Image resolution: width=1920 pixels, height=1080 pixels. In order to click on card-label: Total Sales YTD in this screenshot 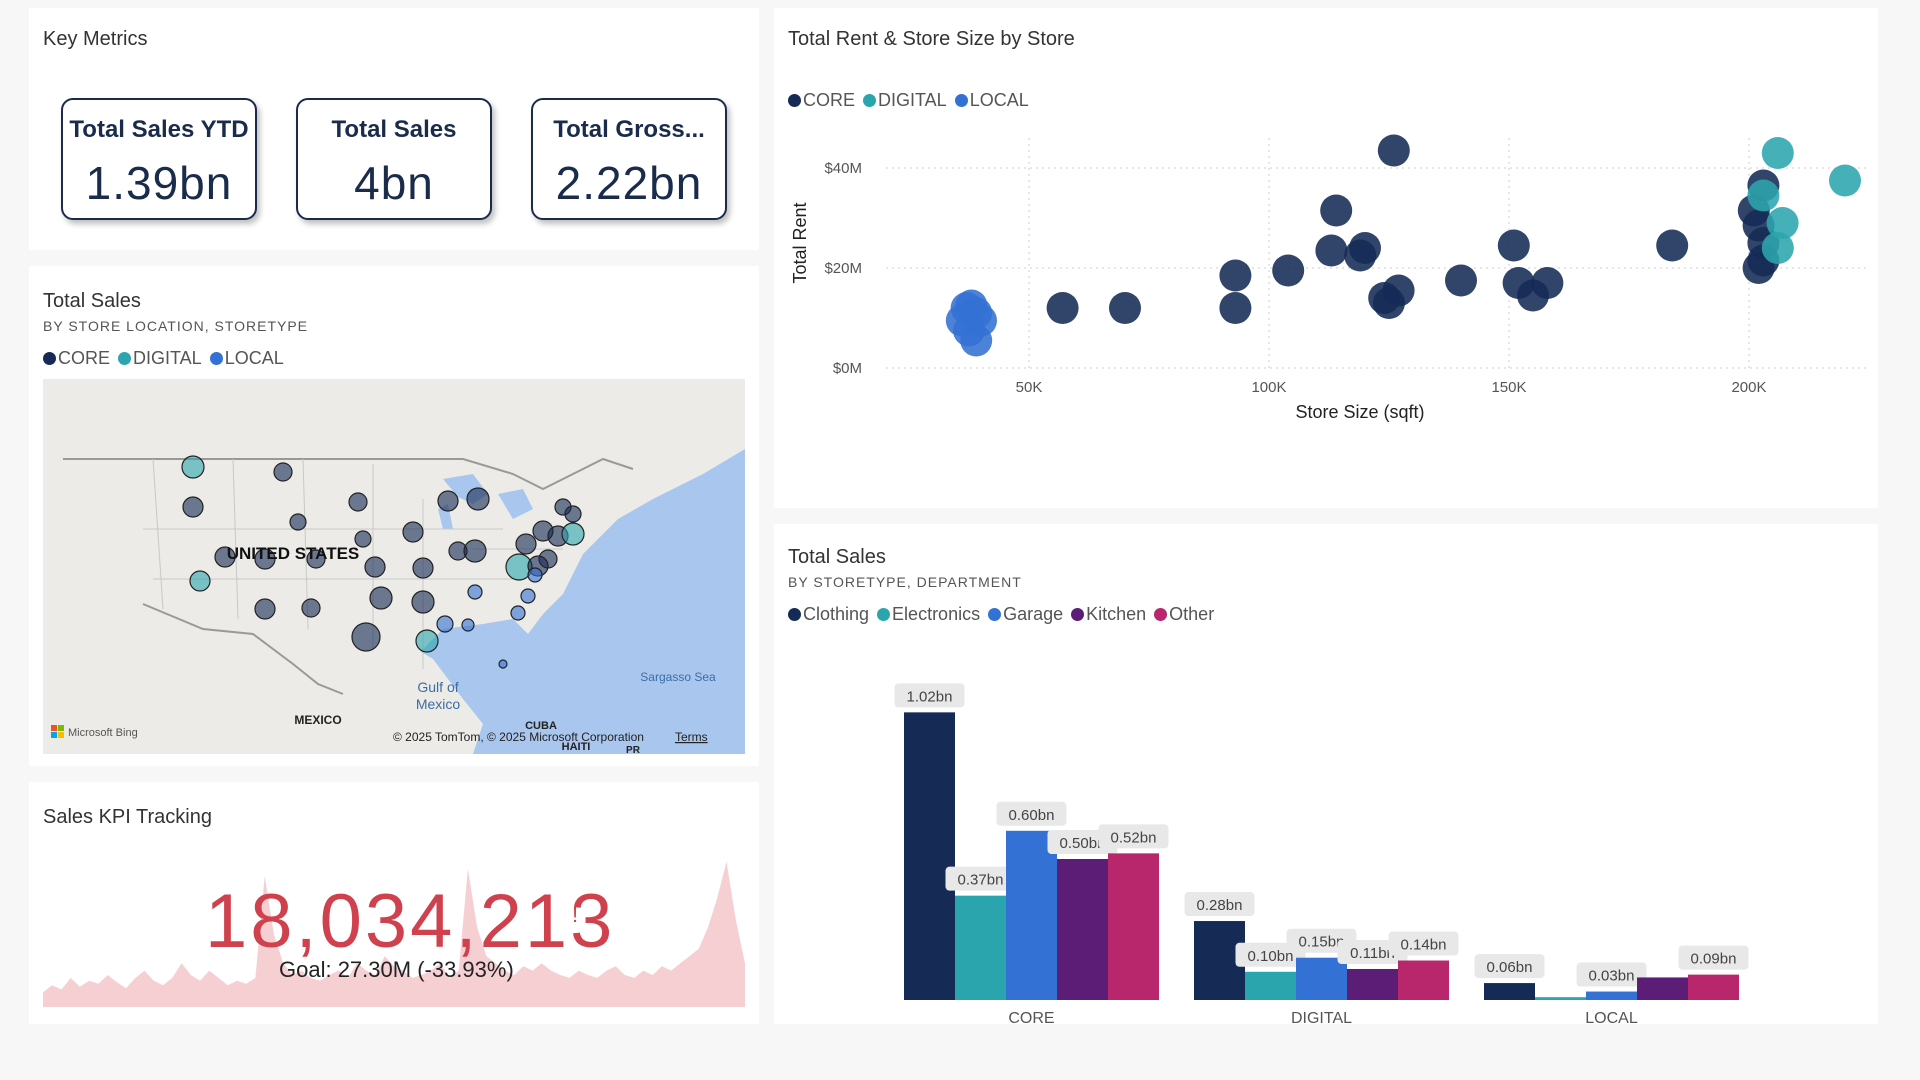, I will do `click(159, 129)`.